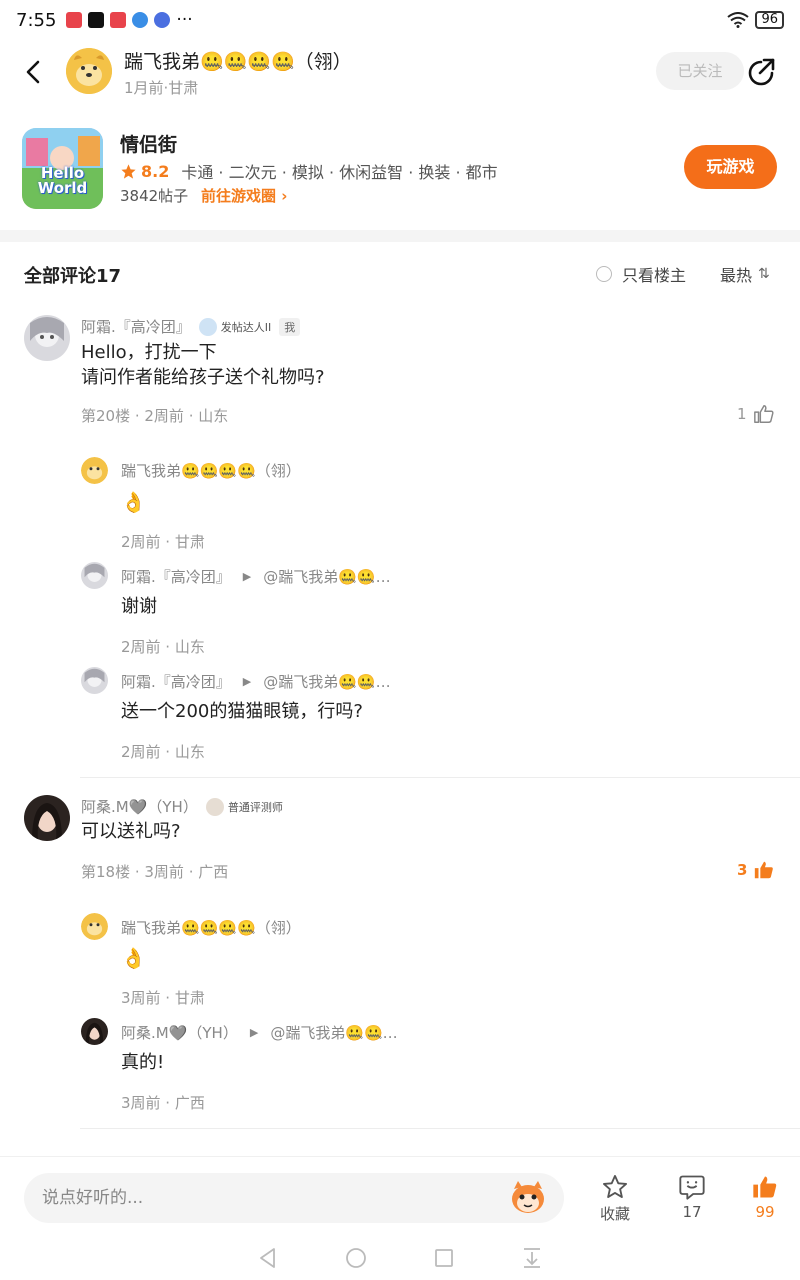 The image size is (800, 1280). What do you see at coordinates (140, 20) in the screenshot?
I see `telegram-icon` at bounding box center [140, 20].